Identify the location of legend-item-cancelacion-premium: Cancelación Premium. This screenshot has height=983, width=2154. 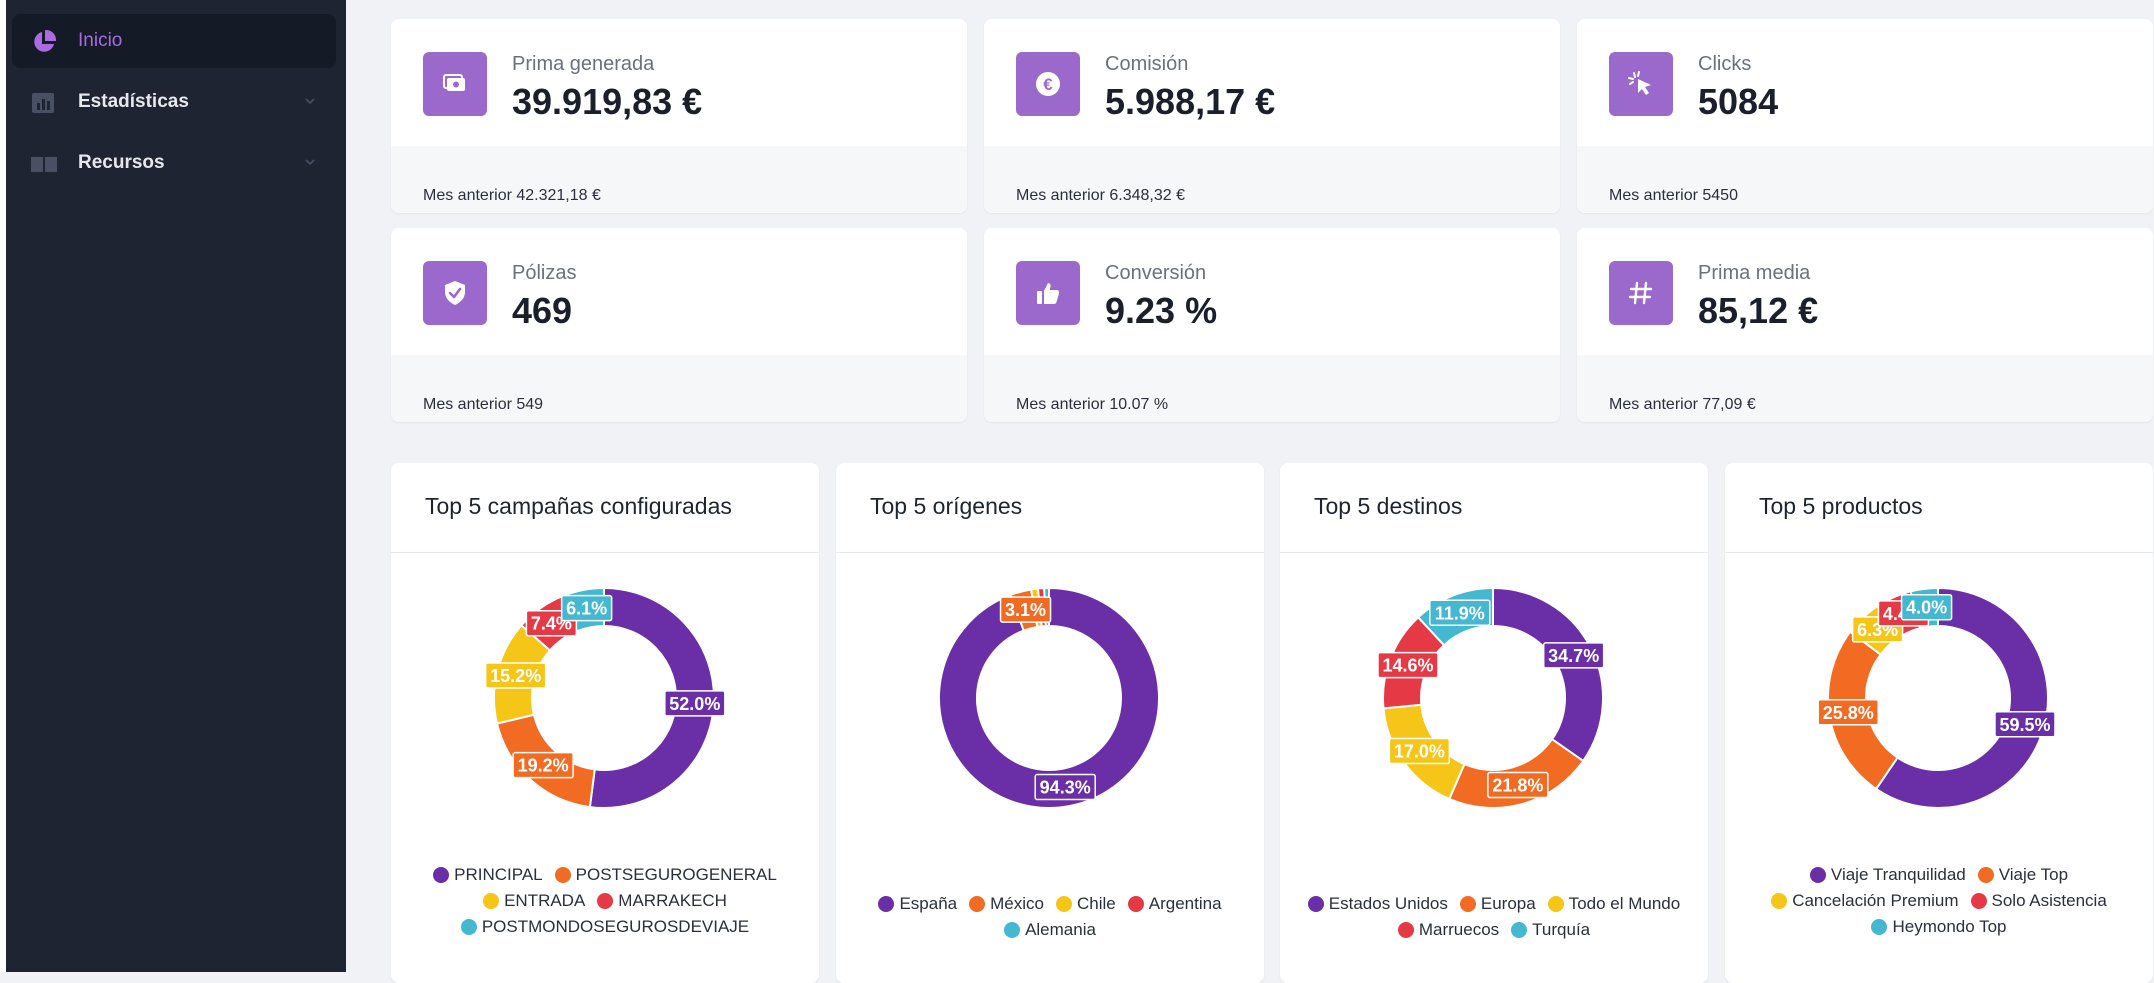
(1865, 901).